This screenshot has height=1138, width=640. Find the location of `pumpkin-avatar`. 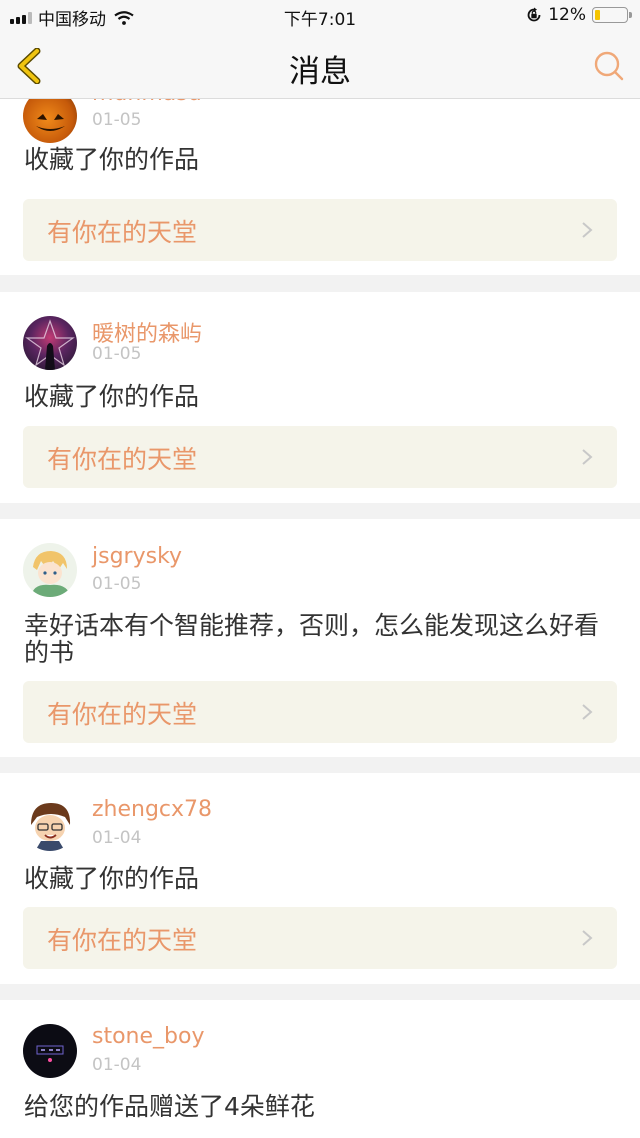

pumpkin-avatar is located at coordinates (50, 121).